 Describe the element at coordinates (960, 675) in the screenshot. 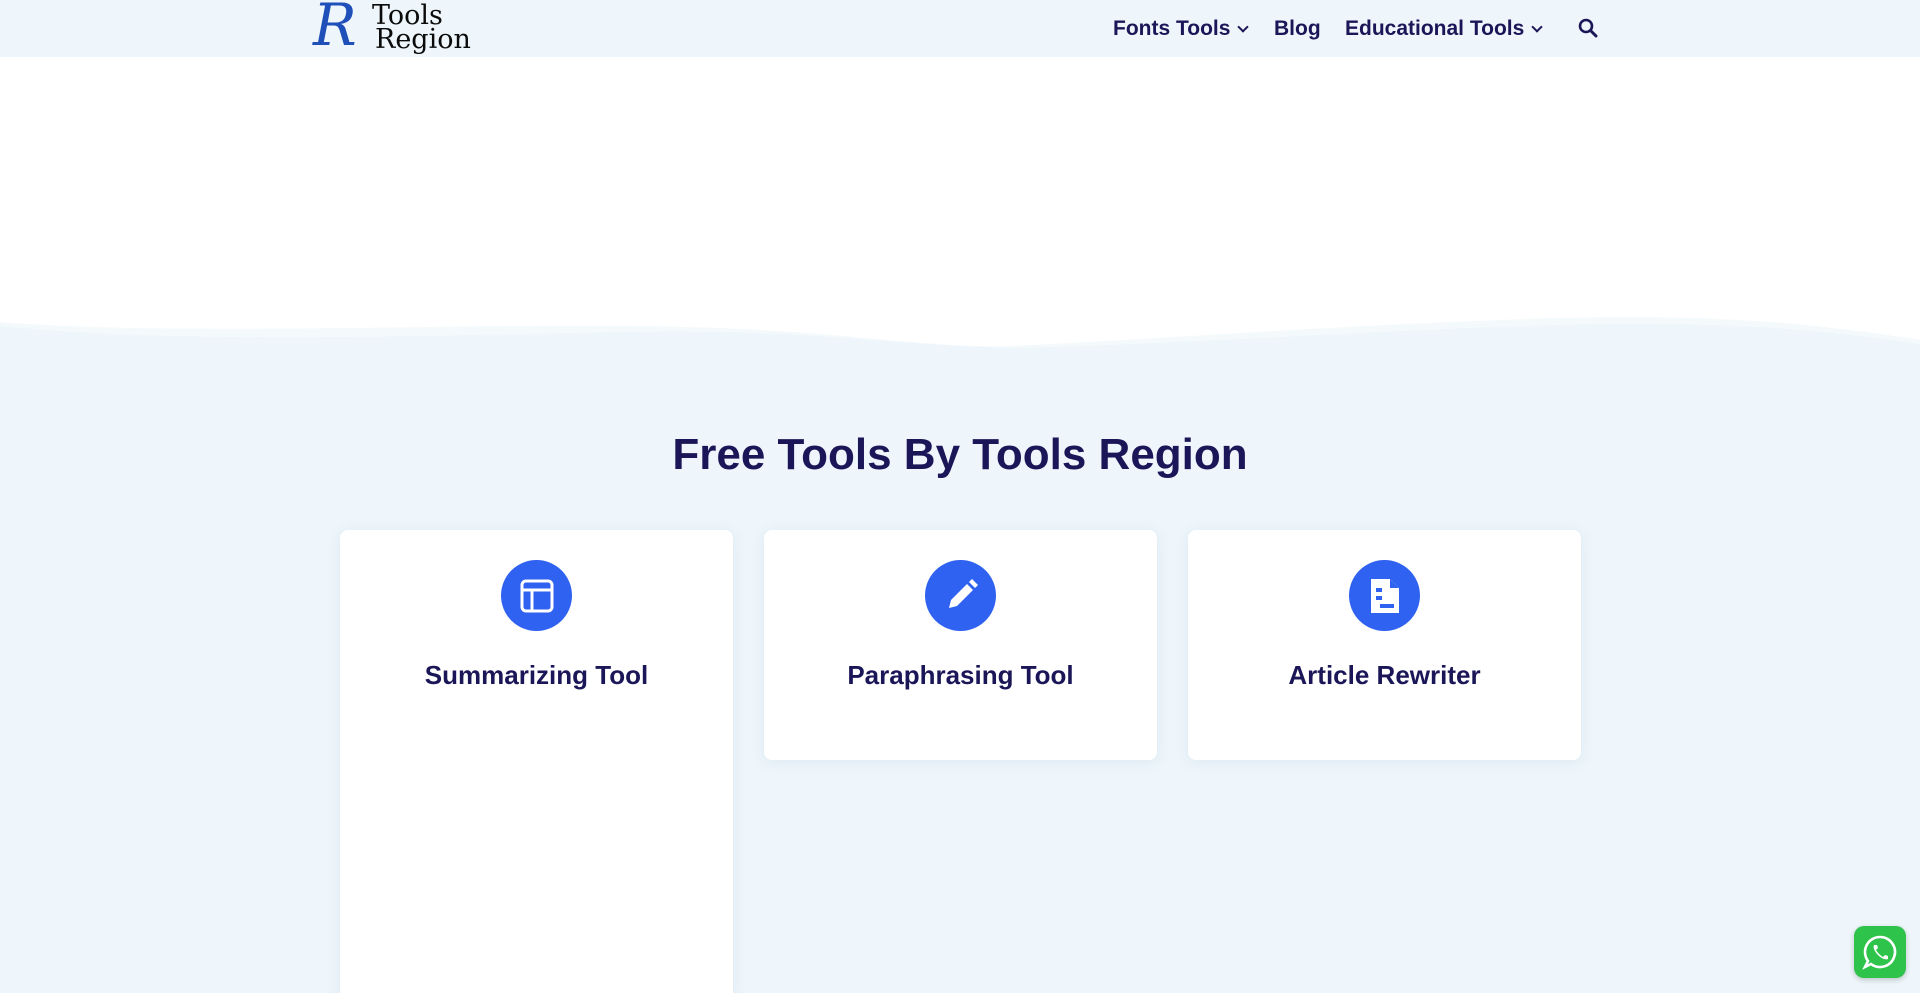

I see `card-title: Paraphrasing Tool` at that location.